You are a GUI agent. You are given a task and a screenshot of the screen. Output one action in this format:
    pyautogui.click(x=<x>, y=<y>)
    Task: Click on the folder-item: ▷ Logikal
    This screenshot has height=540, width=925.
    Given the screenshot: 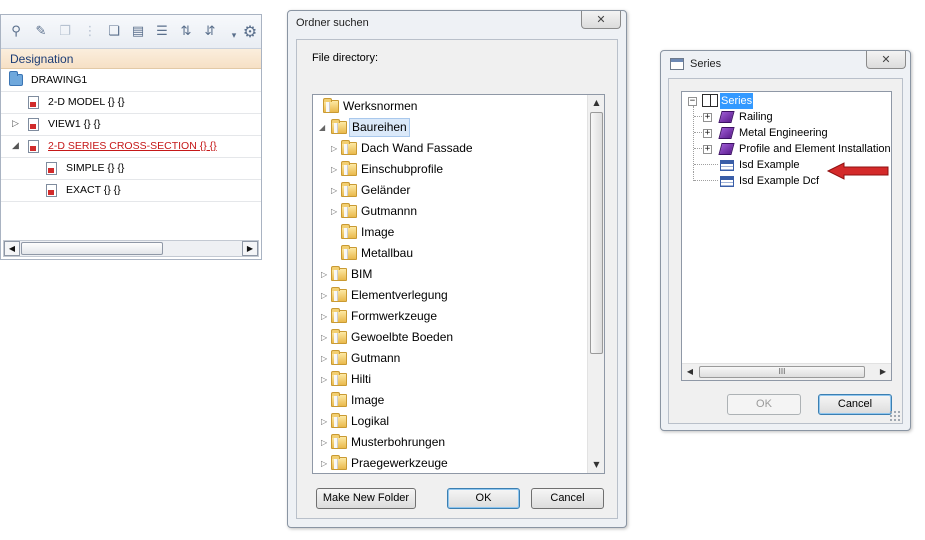 What is the action you would take?
    pyautogui.click(x=448, y=421)
    